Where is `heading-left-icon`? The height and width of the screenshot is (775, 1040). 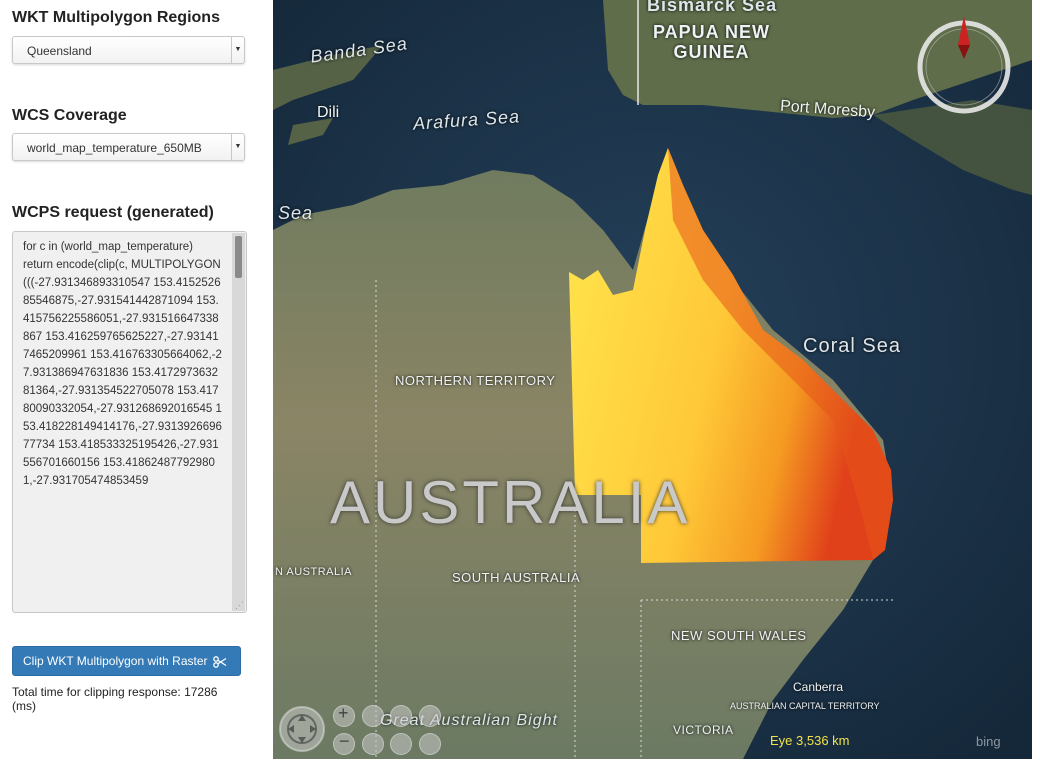 heading-left-icon is located at coordinates (401, 716).